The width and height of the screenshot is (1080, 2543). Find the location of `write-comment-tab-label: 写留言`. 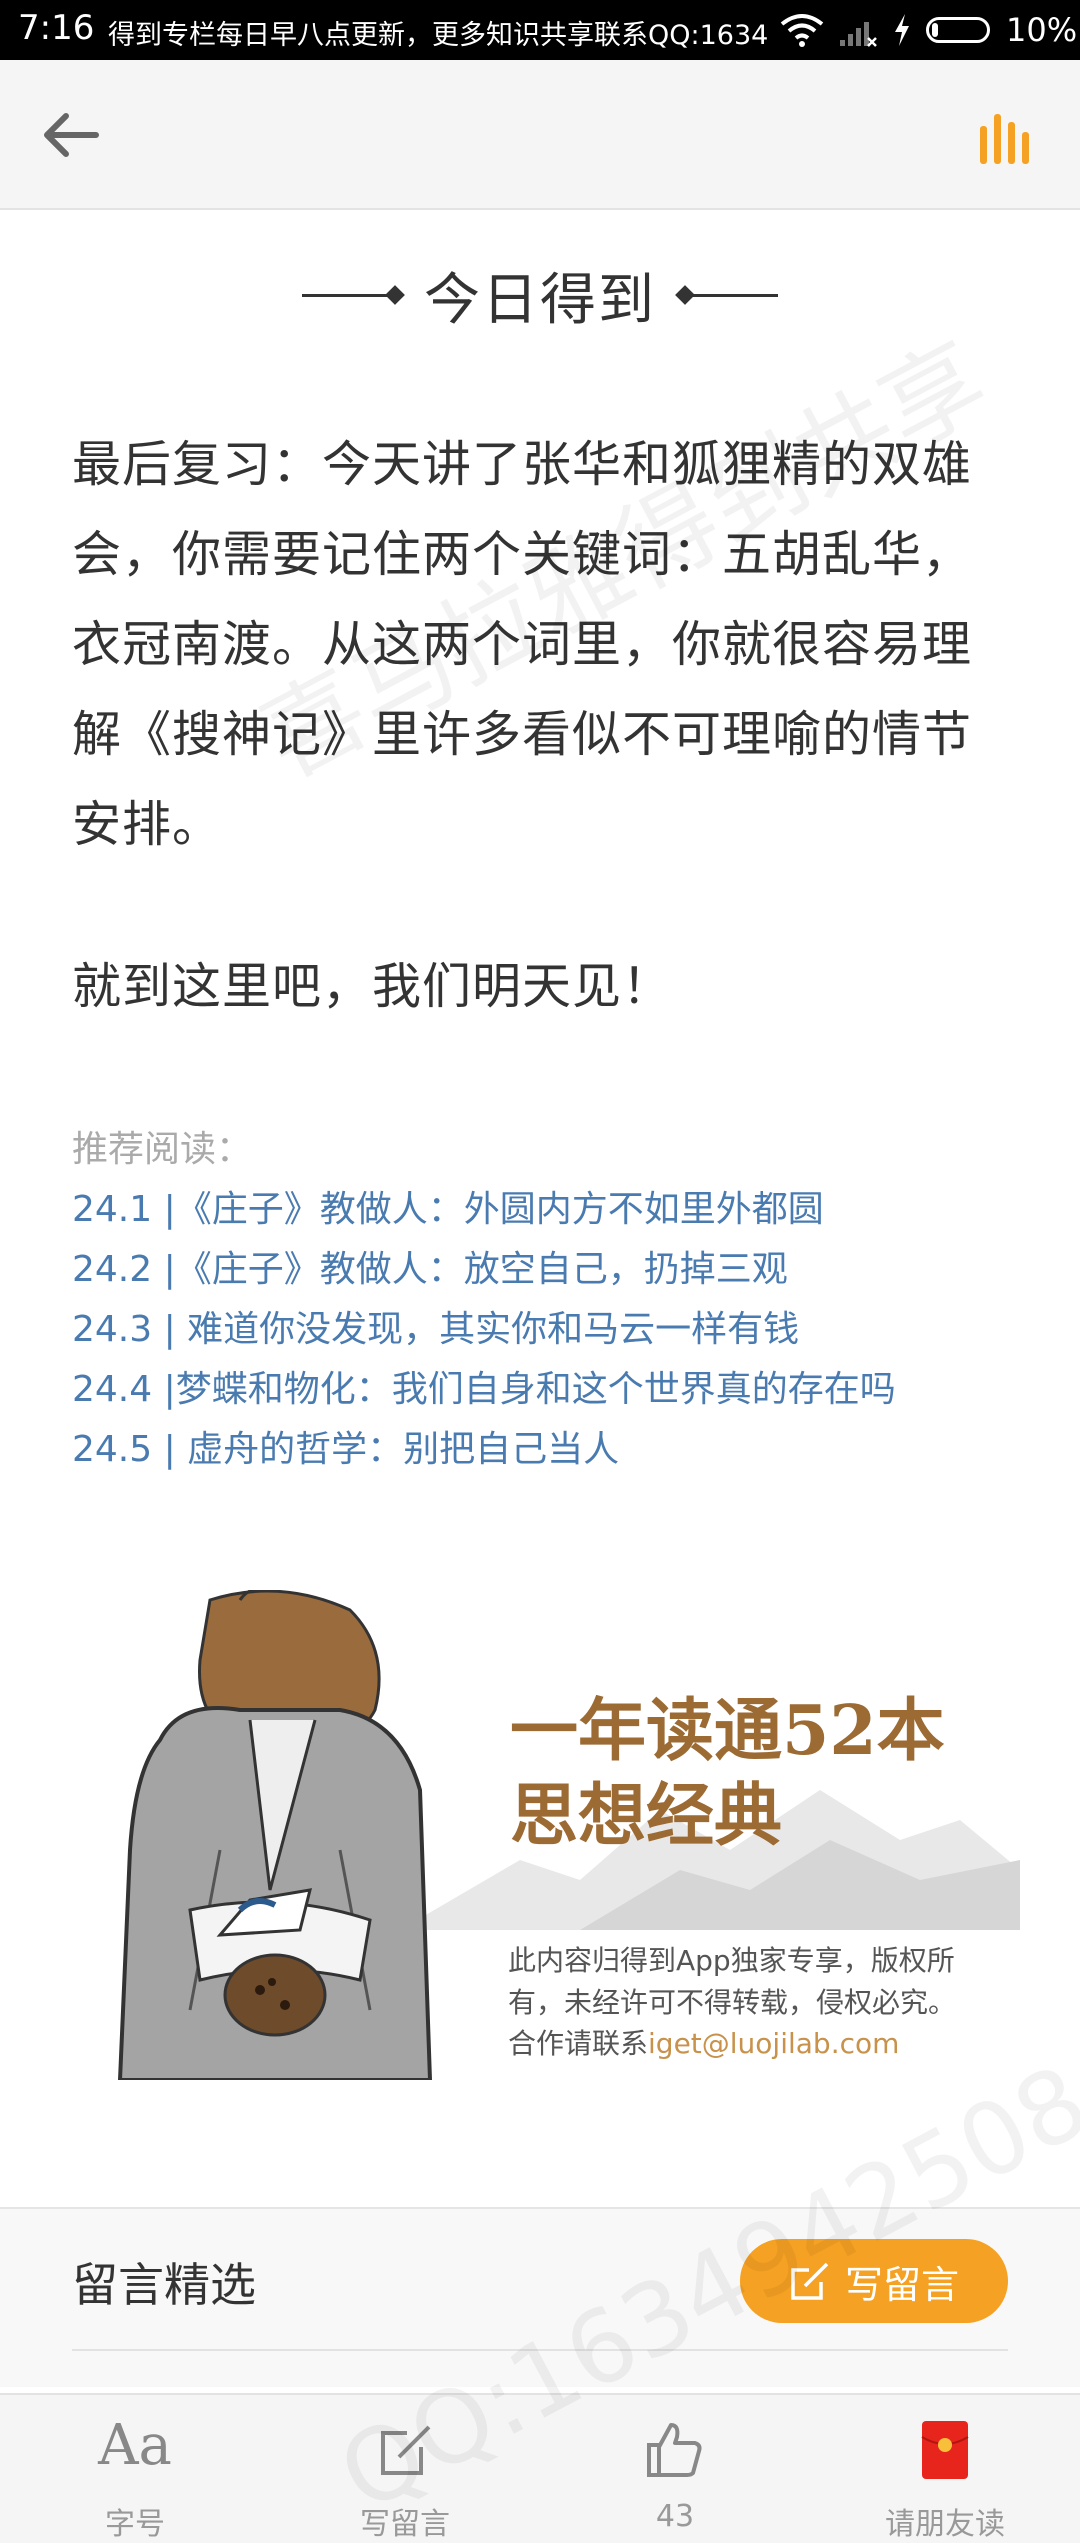

write-comment-tab-label: 写留言 is located at coordinates (405, 2524).